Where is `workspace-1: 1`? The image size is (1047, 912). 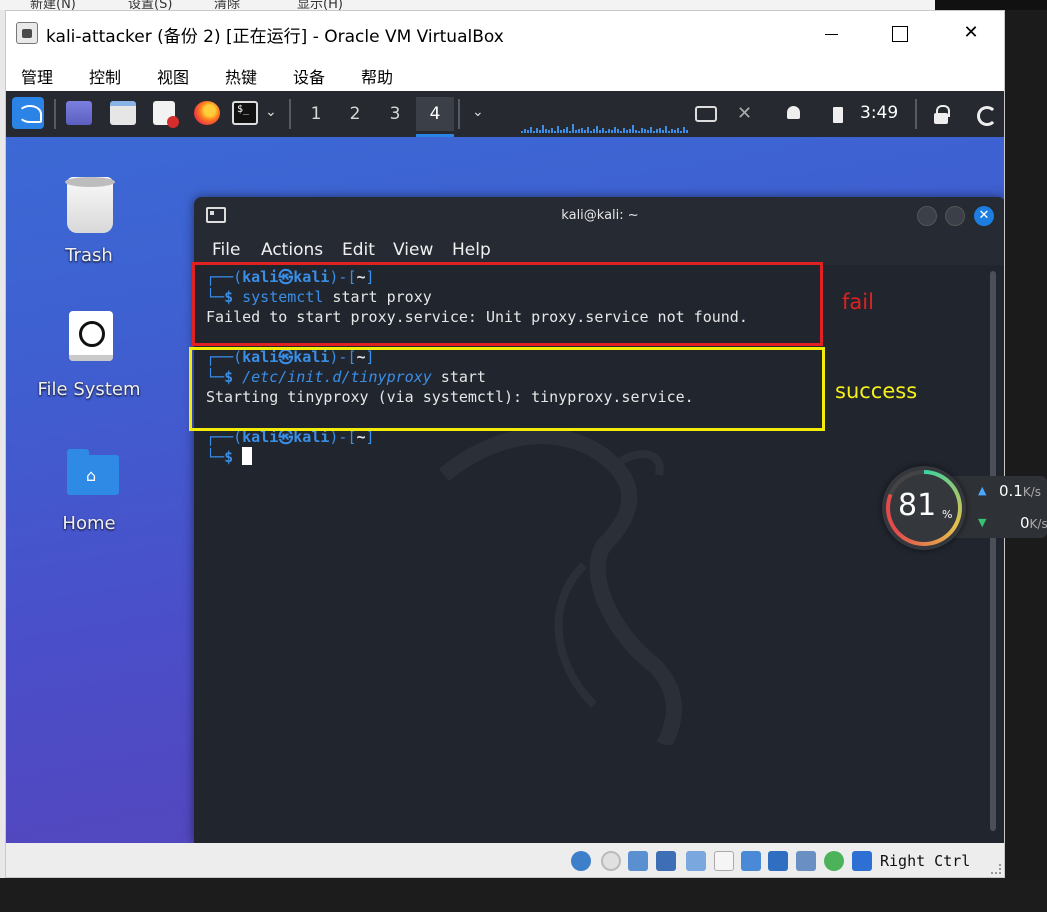 workspace-1: 1 is located at coordinates (316, 114).